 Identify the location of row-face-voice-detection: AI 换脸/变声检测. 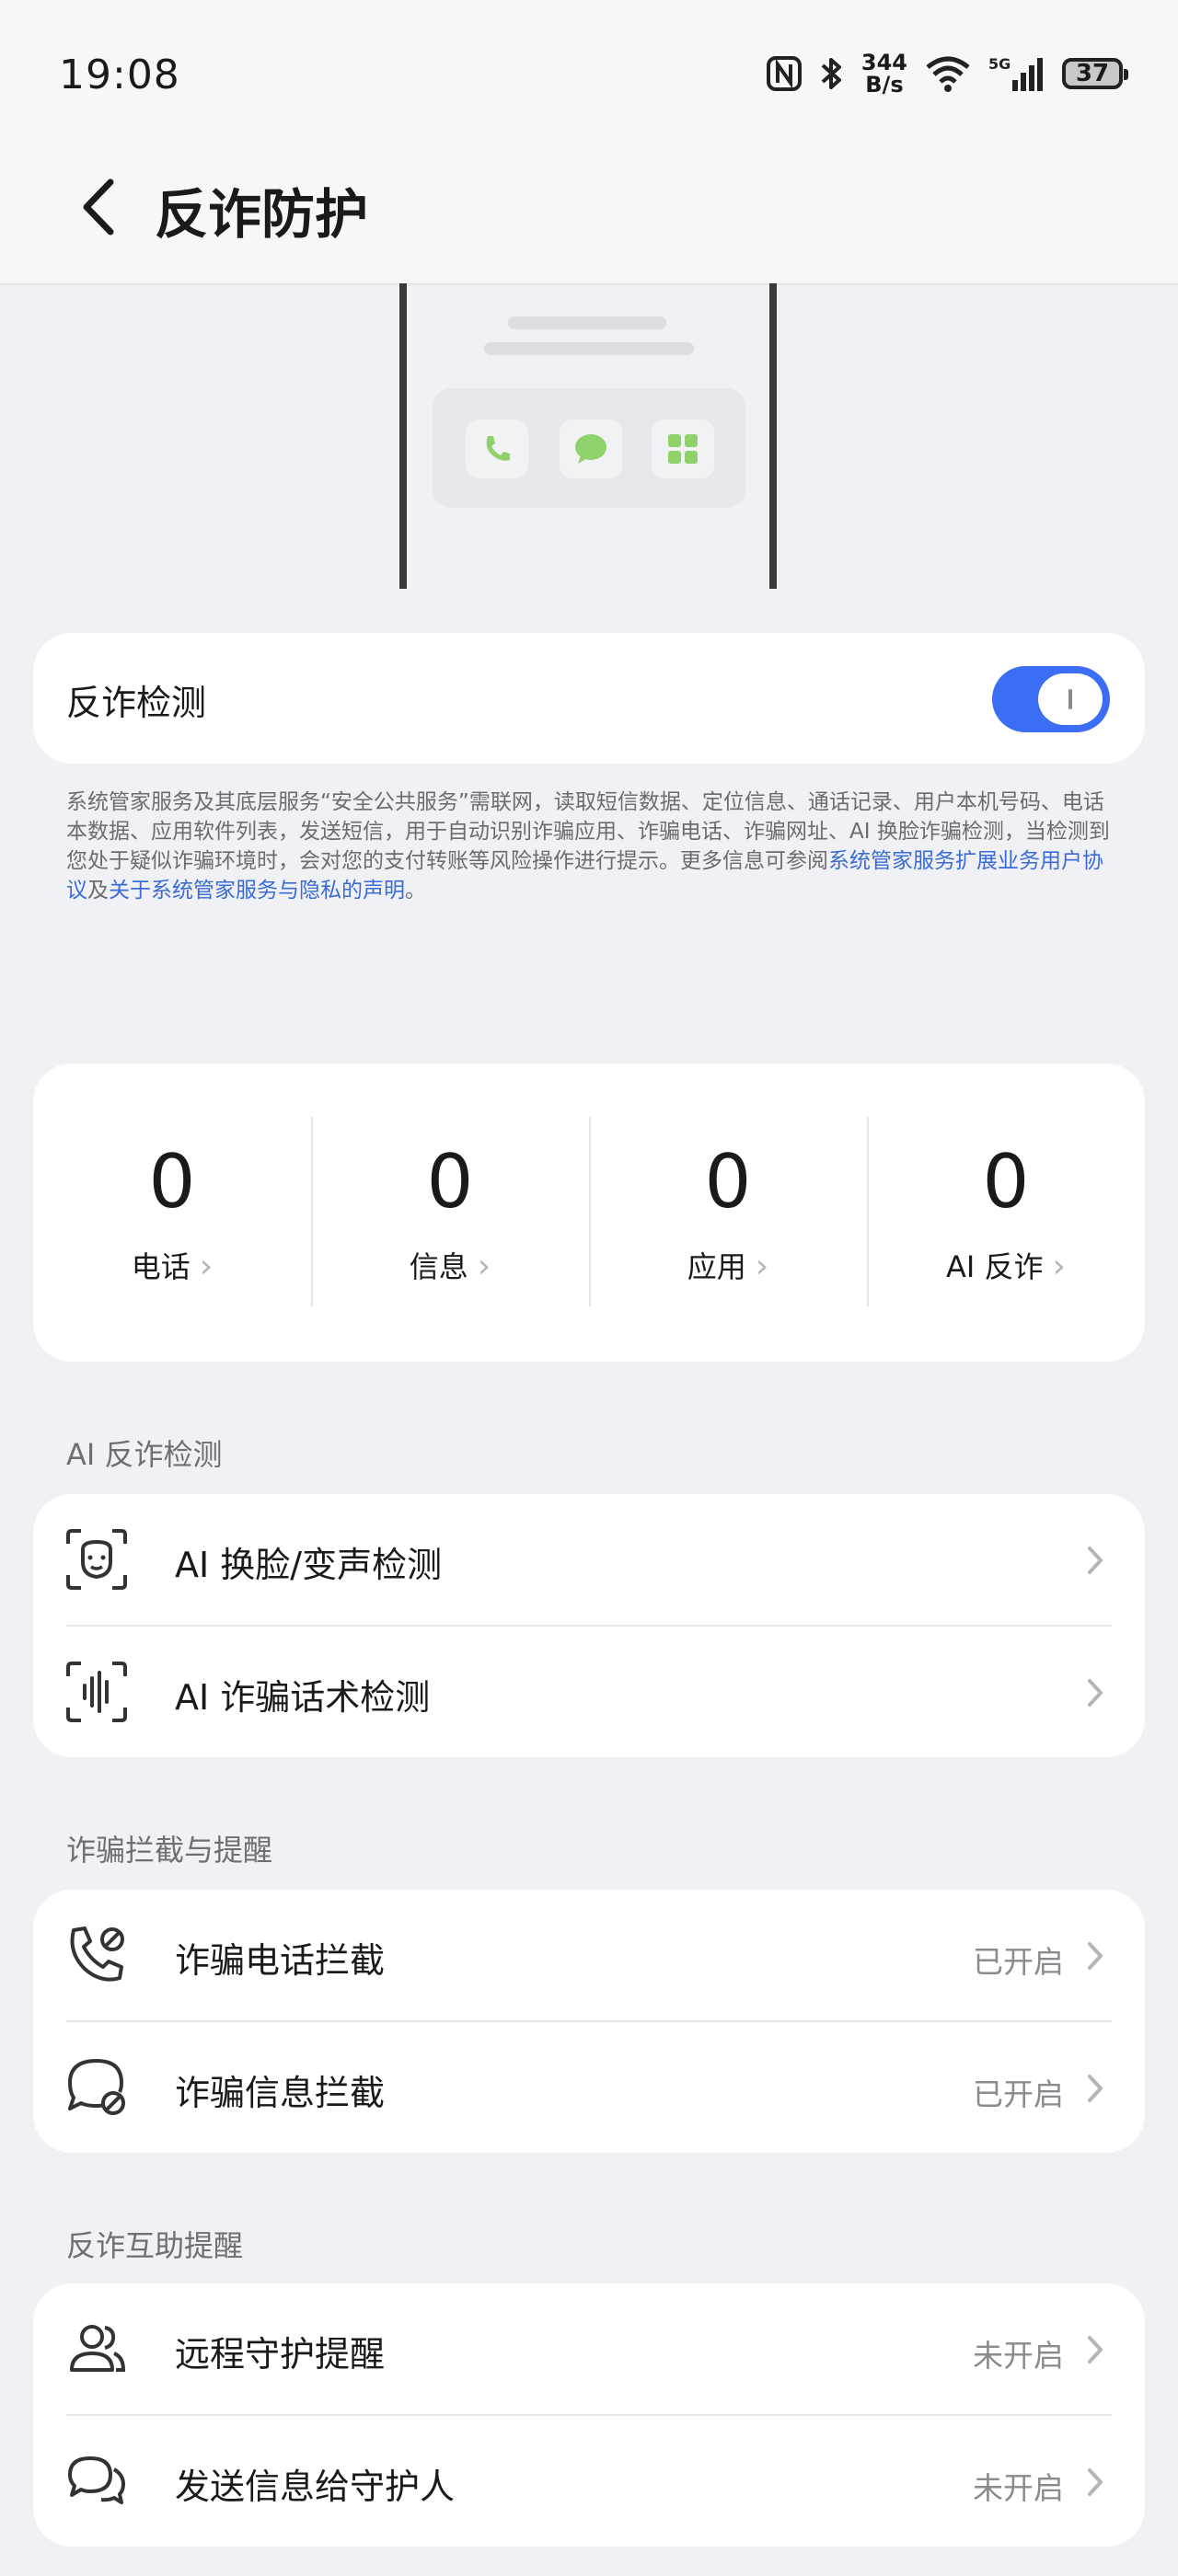
(589, 1559).